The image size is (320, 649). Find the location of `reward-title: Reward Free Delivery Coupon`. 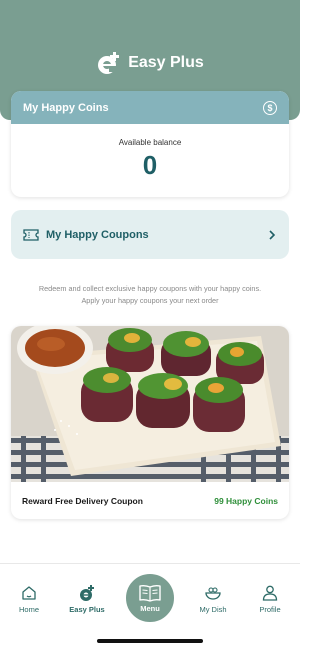

reward-title: Reward Free Delivery Coupon is located at coordinates (82, 500).